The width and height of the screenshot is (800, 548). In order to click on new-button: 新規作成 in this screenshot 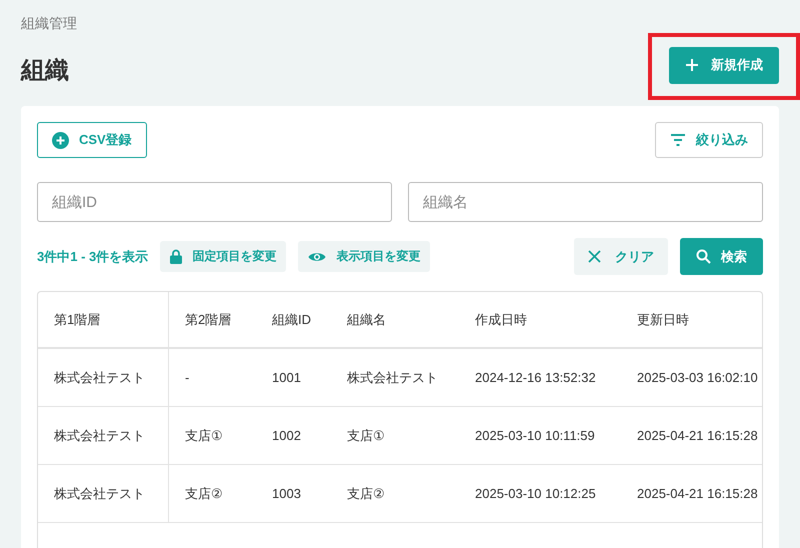, I will do `click(724, 65)`.